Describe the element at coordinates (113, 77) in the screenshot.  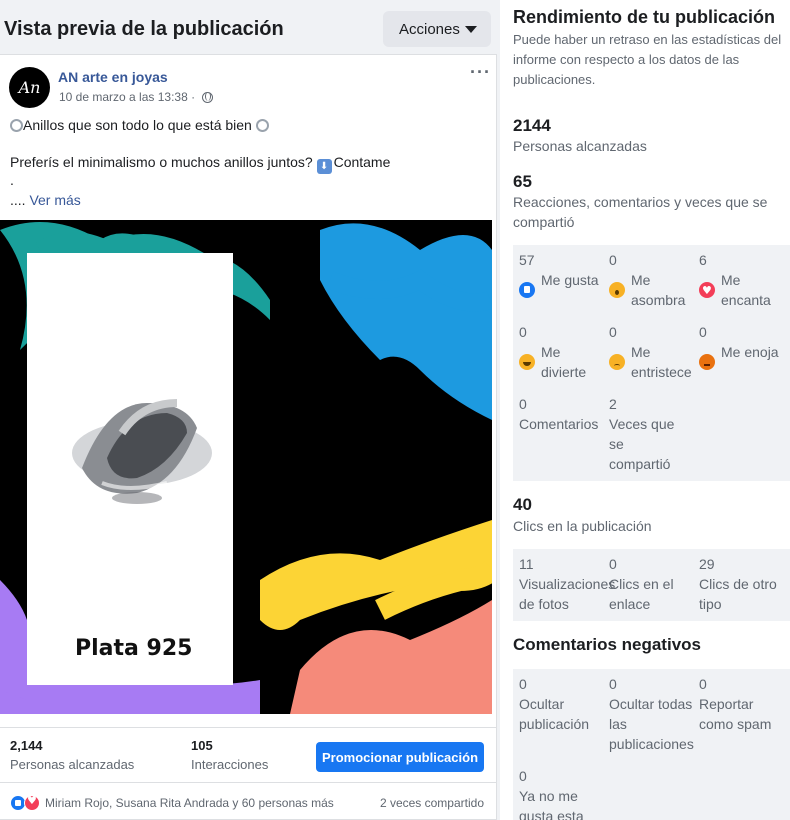
I see `page-name-link: AN arte en joyas` at that location.